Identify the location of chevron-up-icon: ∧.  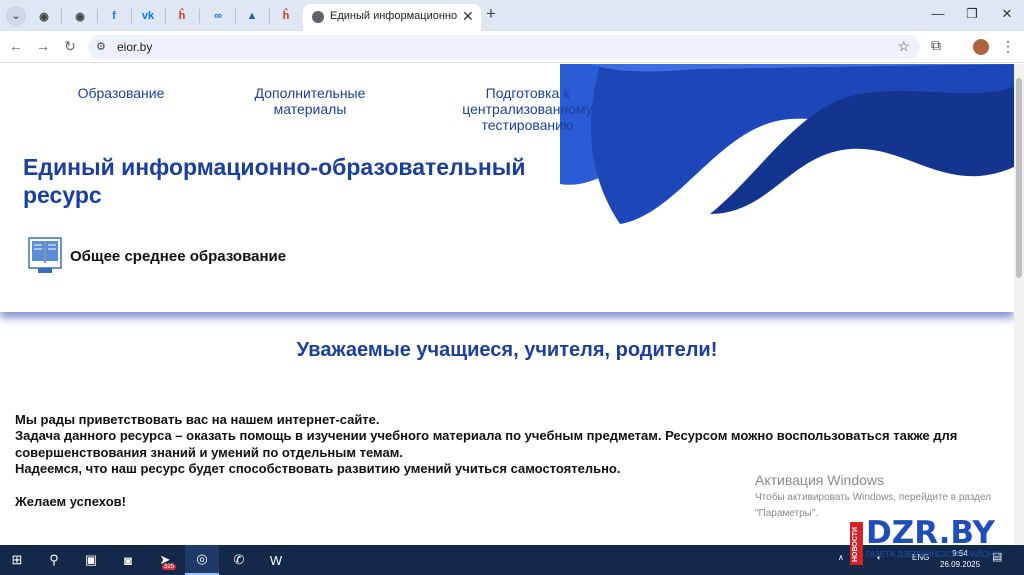
(841, 557).